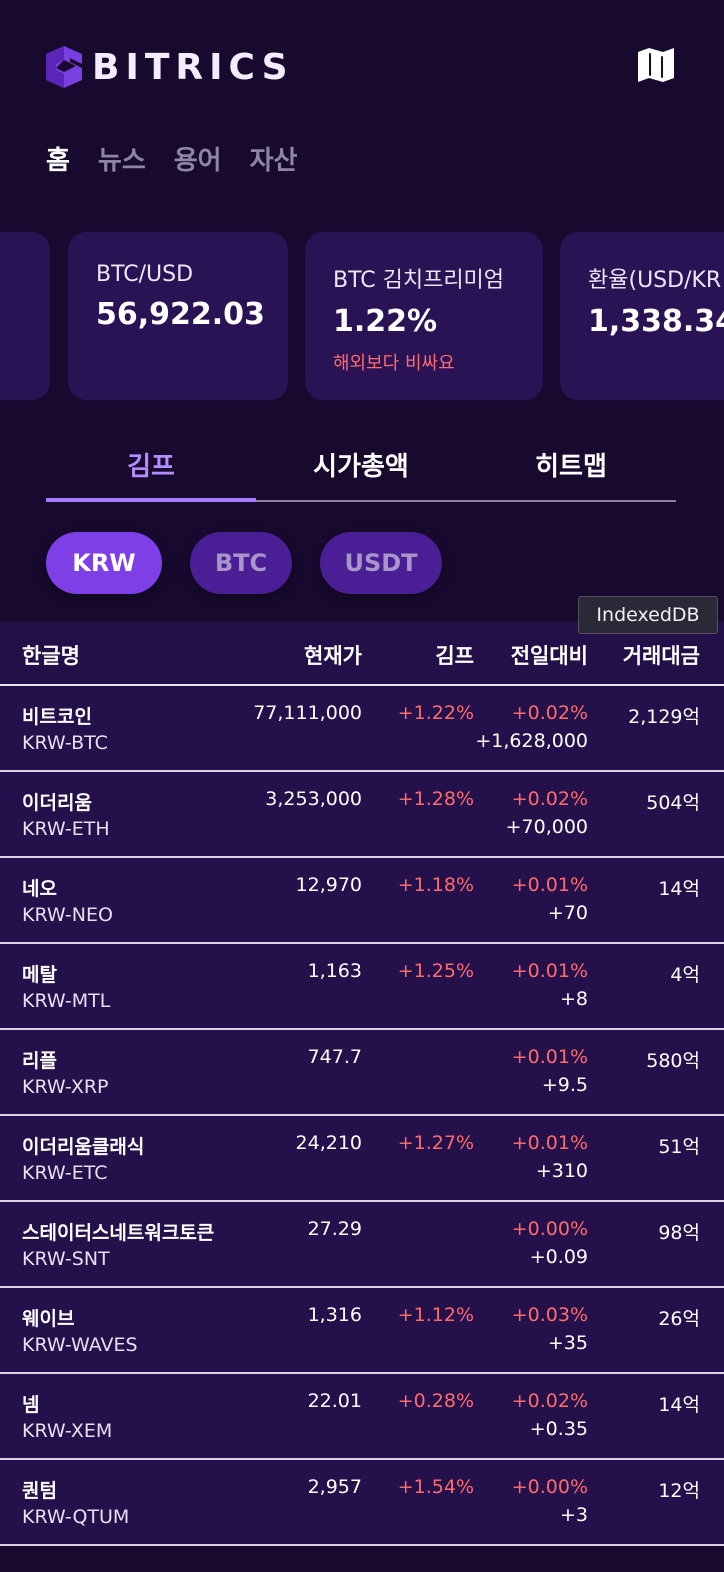 This screenshot has height=1572, width=724. I want to click on coin-change-abs: +70, so click(567, 913).